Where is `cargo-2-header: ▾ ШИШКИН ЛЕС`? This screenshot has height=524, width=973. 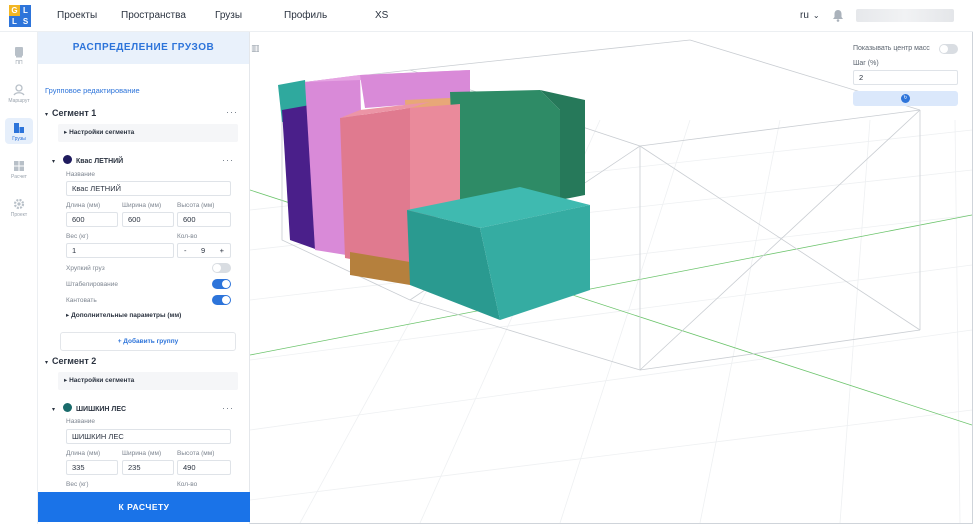 cargo-2-header: ▾ ШИШКИН ЛЕС is located at coordinates (89, 408).